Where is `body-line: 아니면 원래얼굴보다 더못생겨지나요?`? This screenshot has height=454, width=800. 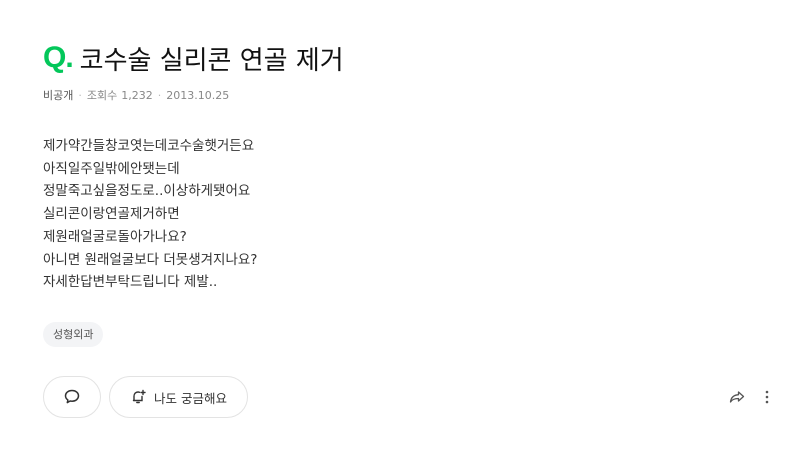
body-line: 아니면 원래얼굴보다 더못생겨지나요? is located at coordinates (150, 259).